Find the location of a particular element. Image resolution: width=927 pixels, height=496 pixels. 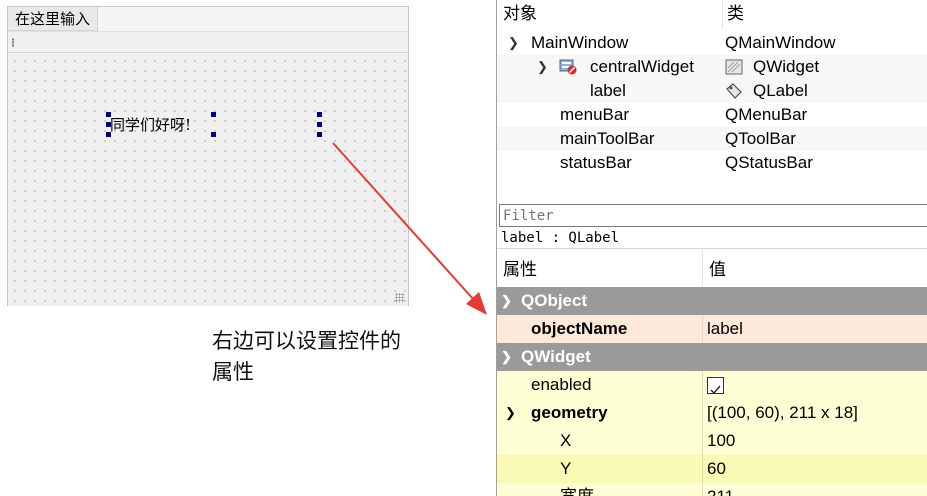

tree-row-name: MainWindow is located at coordinates (580, 42).